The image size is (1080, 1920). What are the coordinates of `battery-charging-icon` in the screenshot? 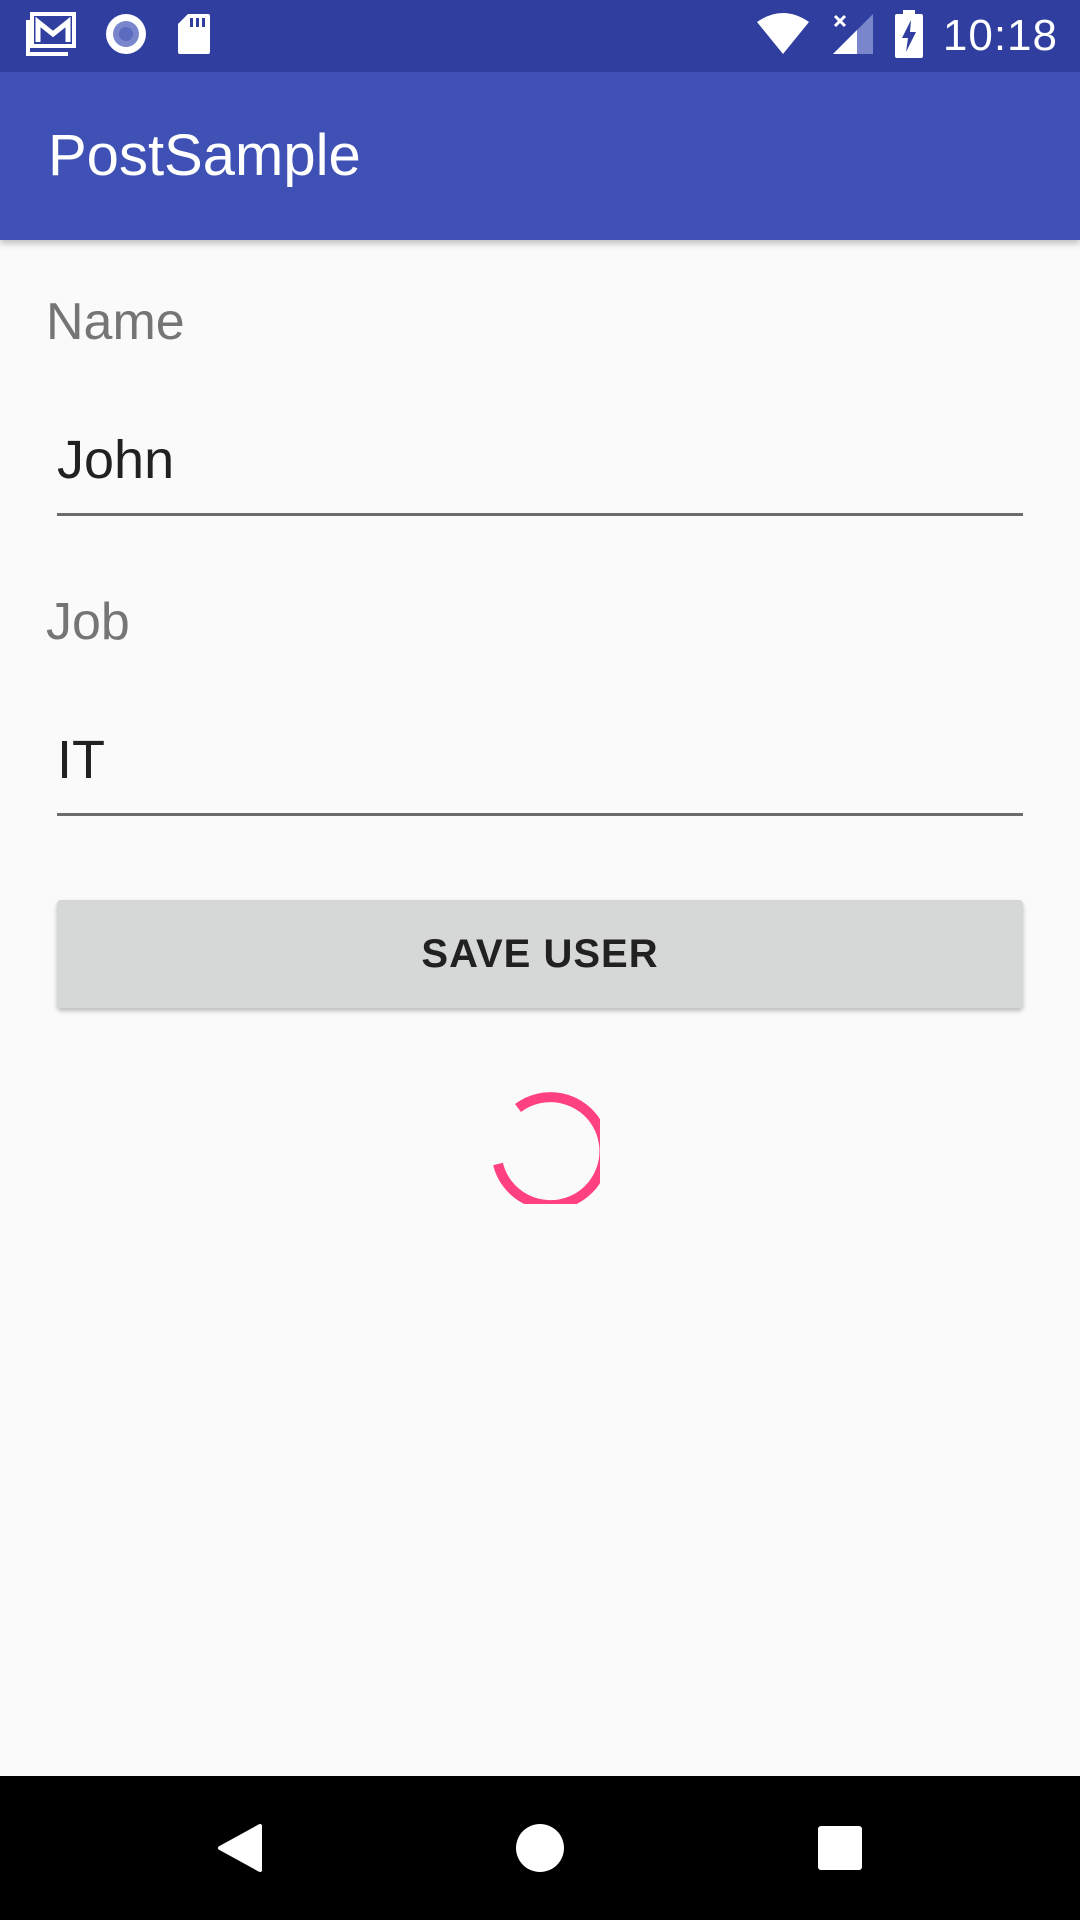 It's located at (908, 36).